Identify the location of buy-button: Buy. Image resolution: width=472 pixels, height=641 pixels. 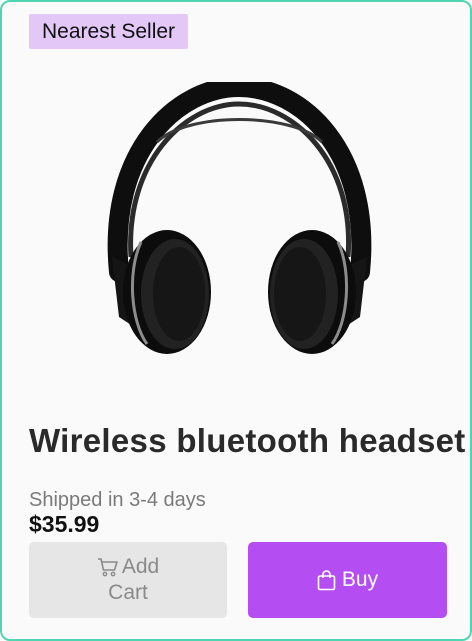
(347, 580).